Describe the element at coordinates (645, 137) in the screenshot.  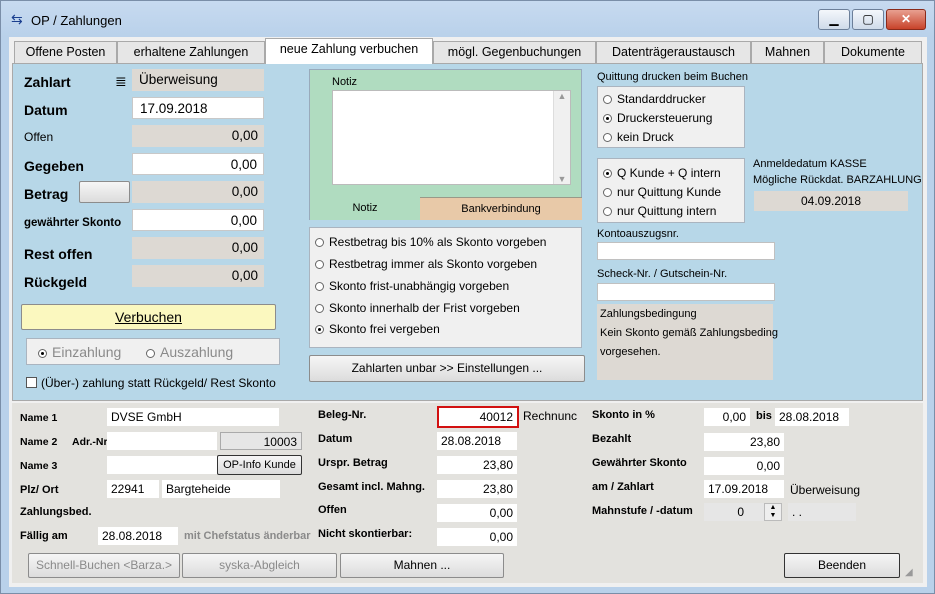
I see `kein-druck-label: kein Druck` at that location.